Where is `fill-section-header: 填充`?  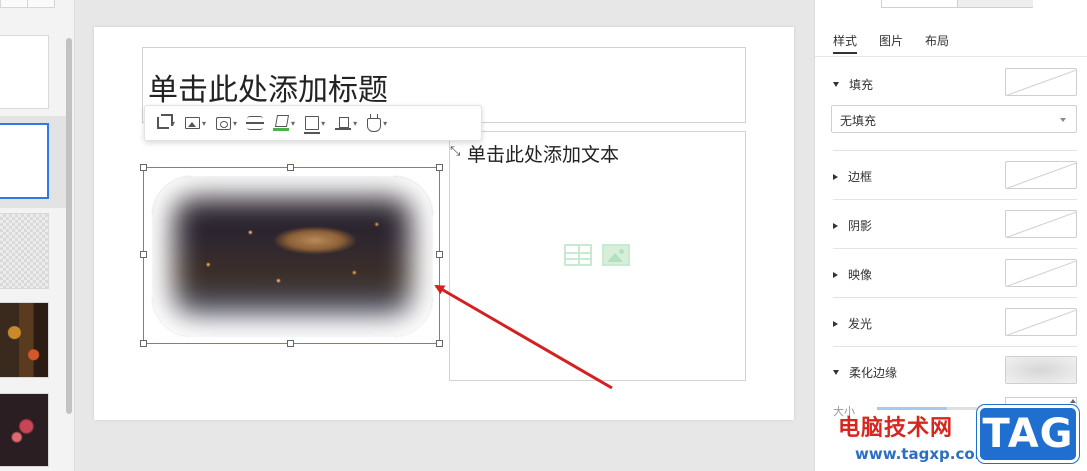 fill-section-header: 填充 is located at coordinates (853, 84).